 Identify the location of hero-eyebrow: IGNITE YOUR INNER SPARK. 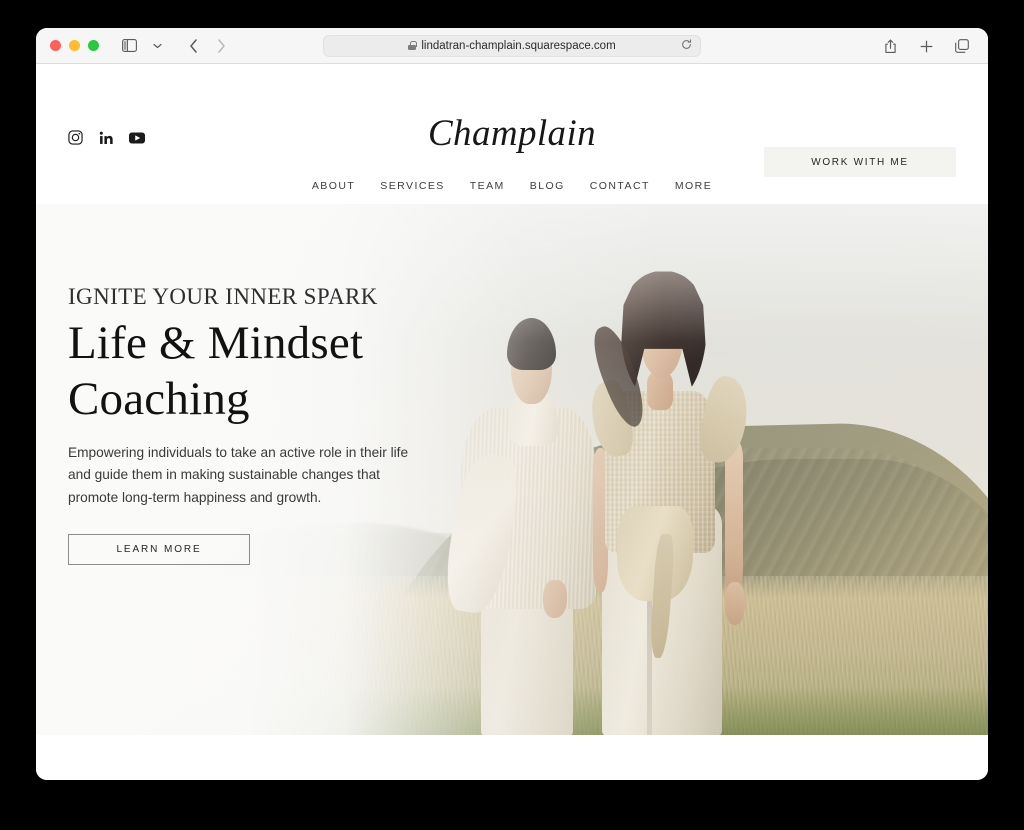
(223, 296).